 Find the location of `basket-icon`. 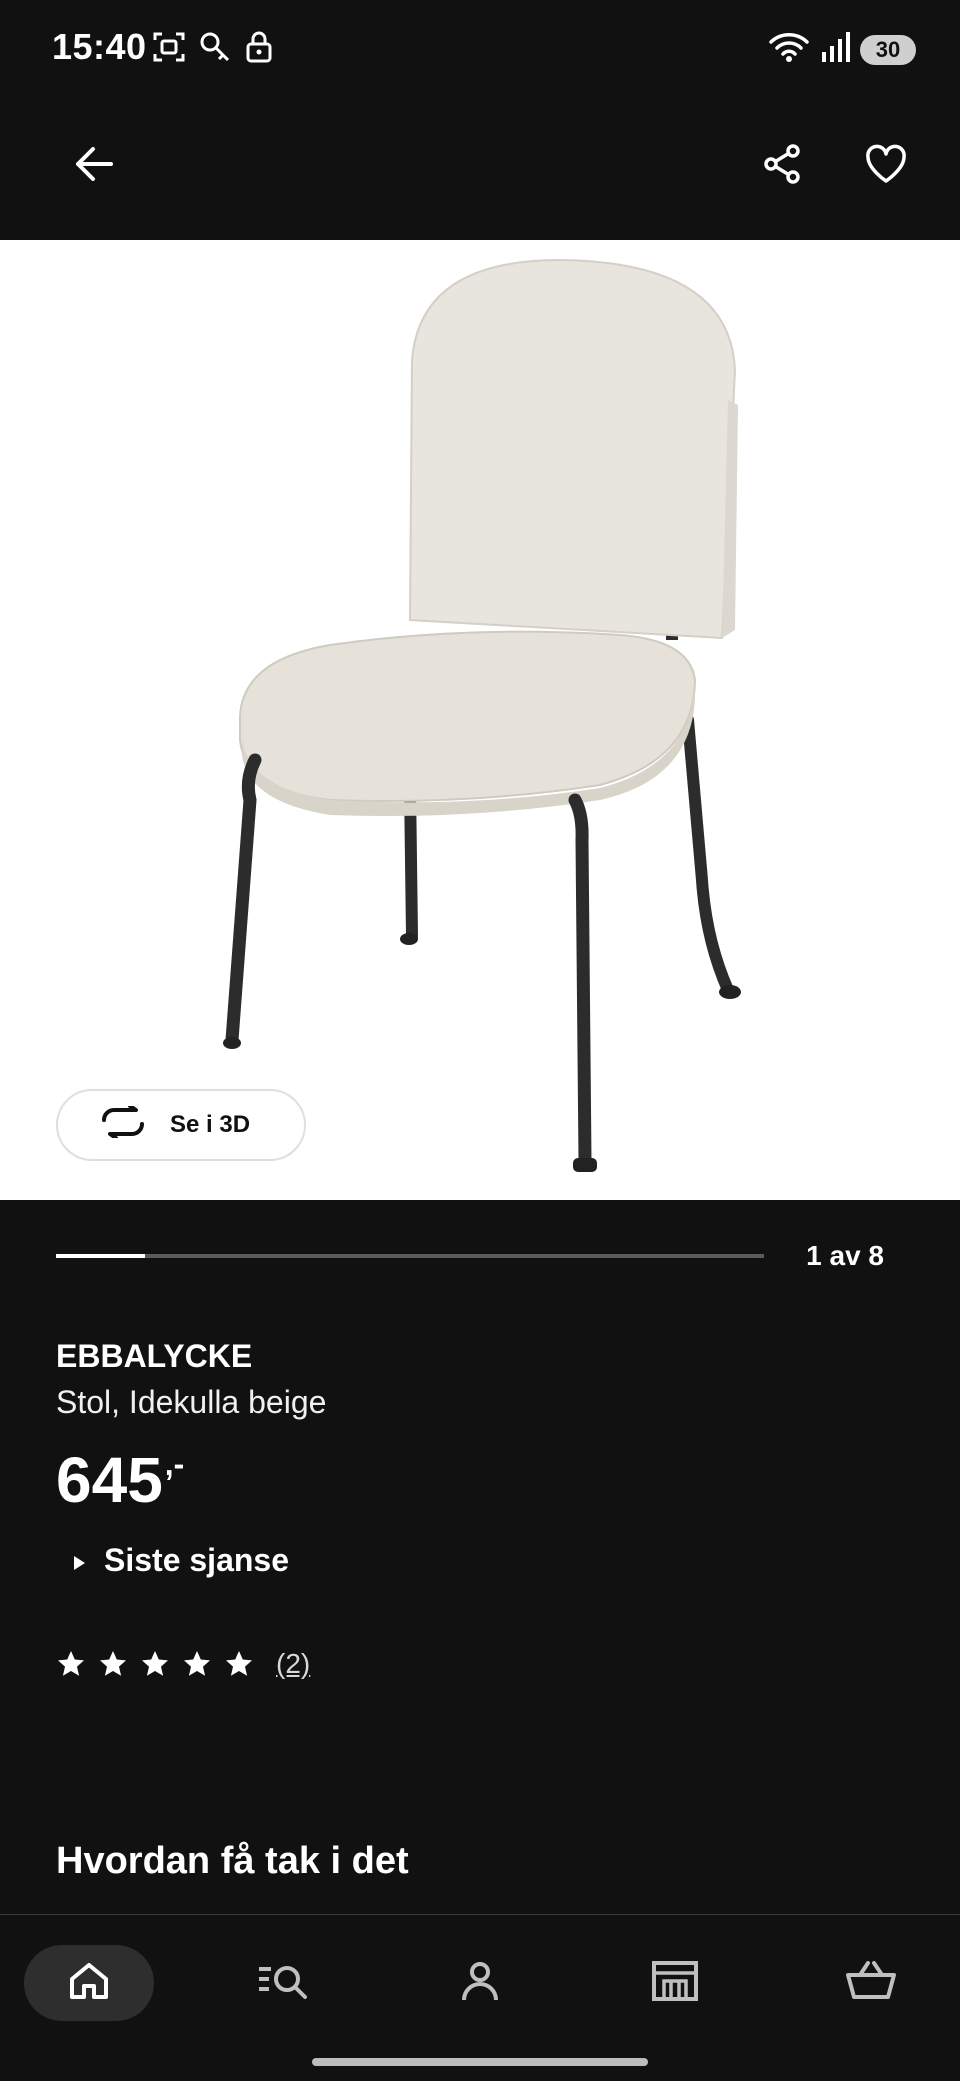

basket-icon is located at coordinates (871, 1983).